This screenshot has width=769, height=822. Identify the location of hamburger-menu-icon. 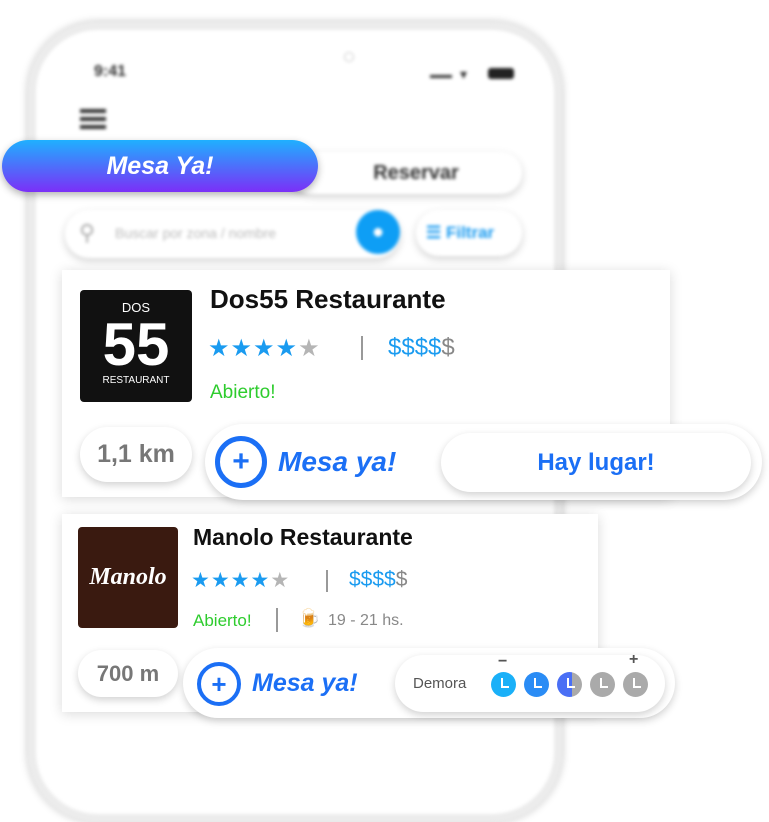
(93, 119).